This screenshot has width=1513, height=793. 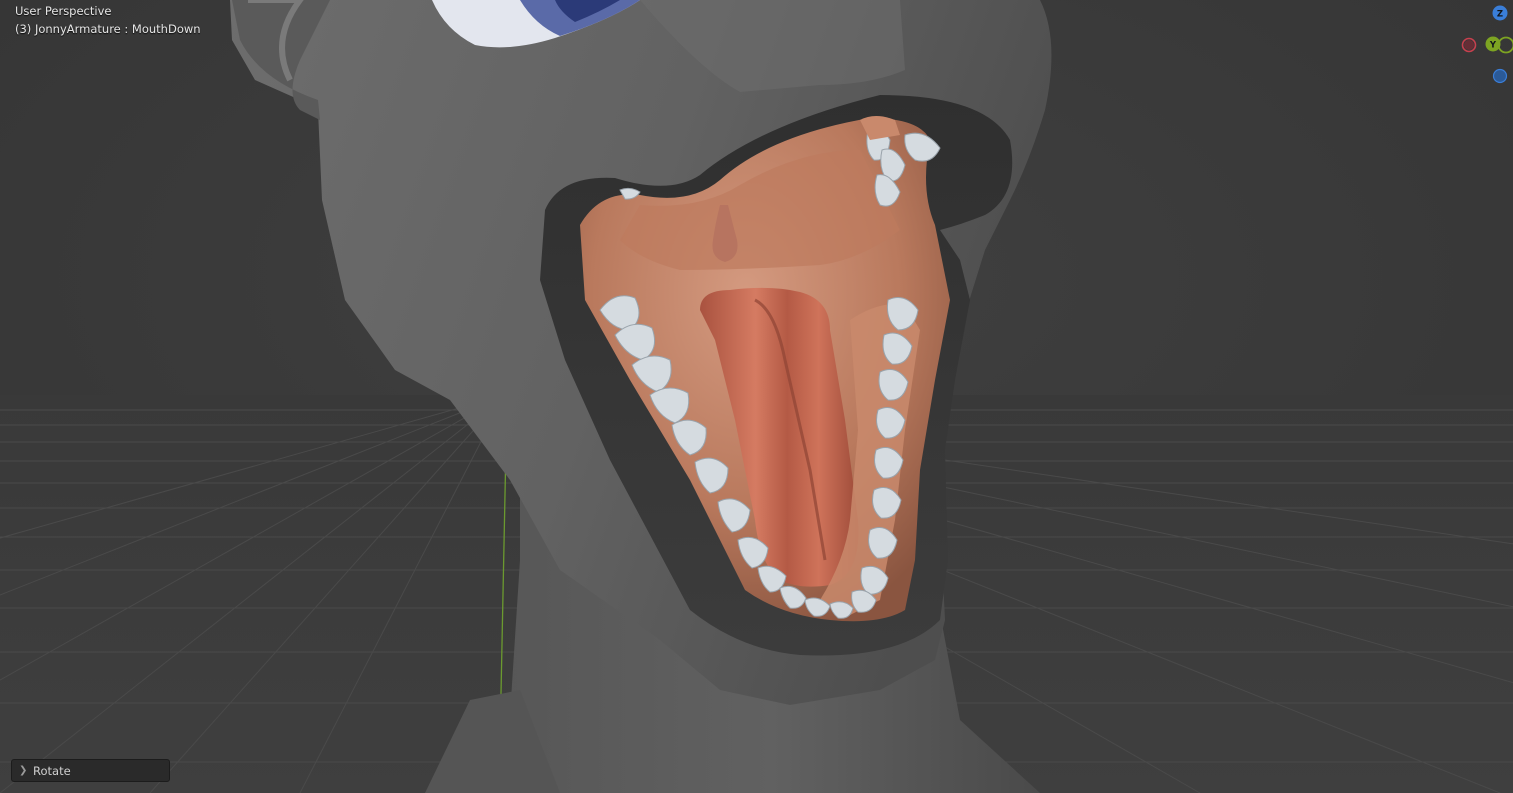 I want to click on y-axis-label: Y, so click(x=1493, y=46).